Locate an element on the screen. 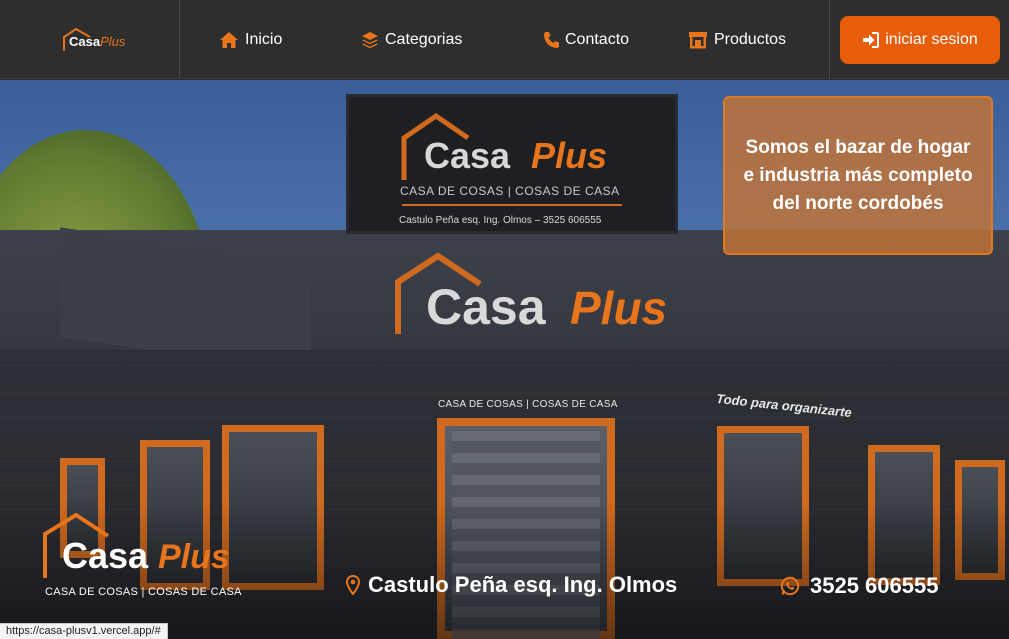 The height and width of the screenshot is (639, 1009). rooftop-sign-logo: Casa Plus is located at coordinates (504, 146).